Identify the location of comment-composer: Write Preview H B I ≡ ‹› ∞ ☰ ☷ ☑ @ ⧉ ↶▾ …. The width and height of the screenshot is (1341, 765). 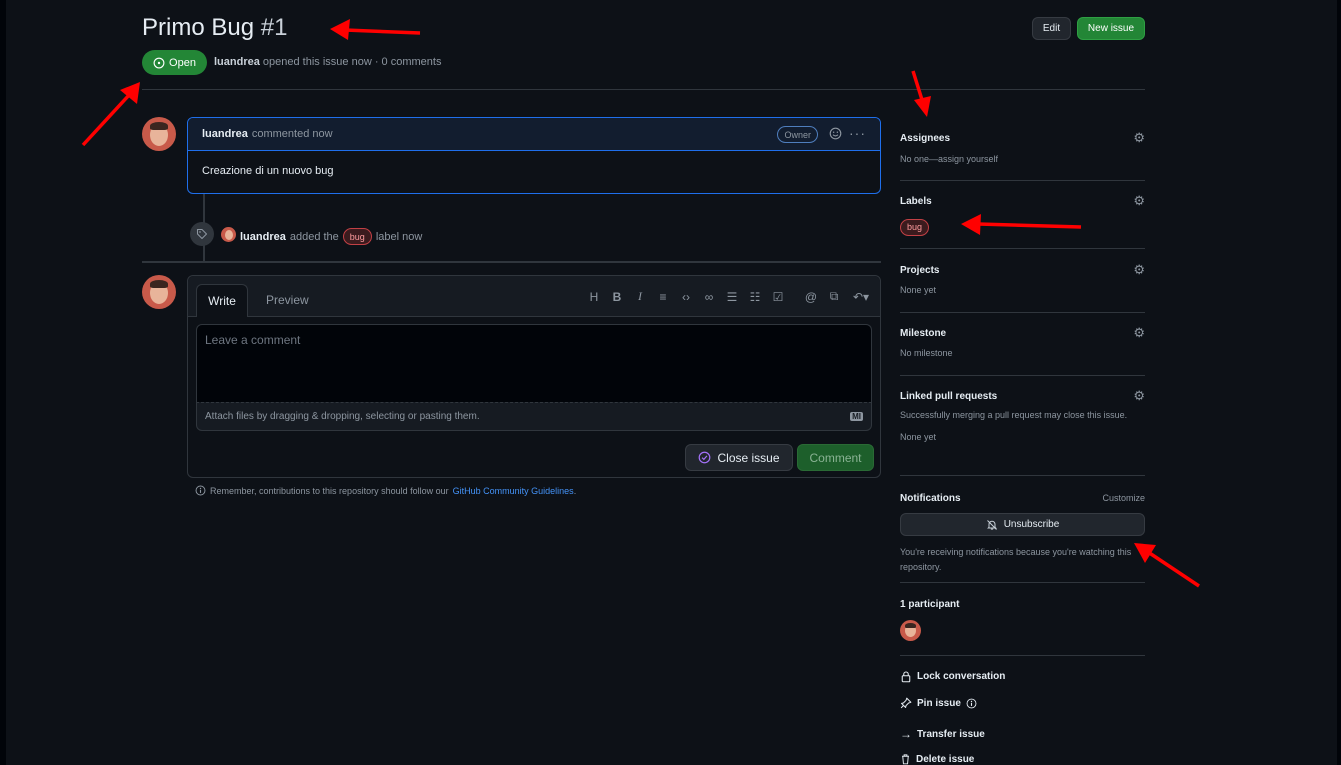
(534, 376).